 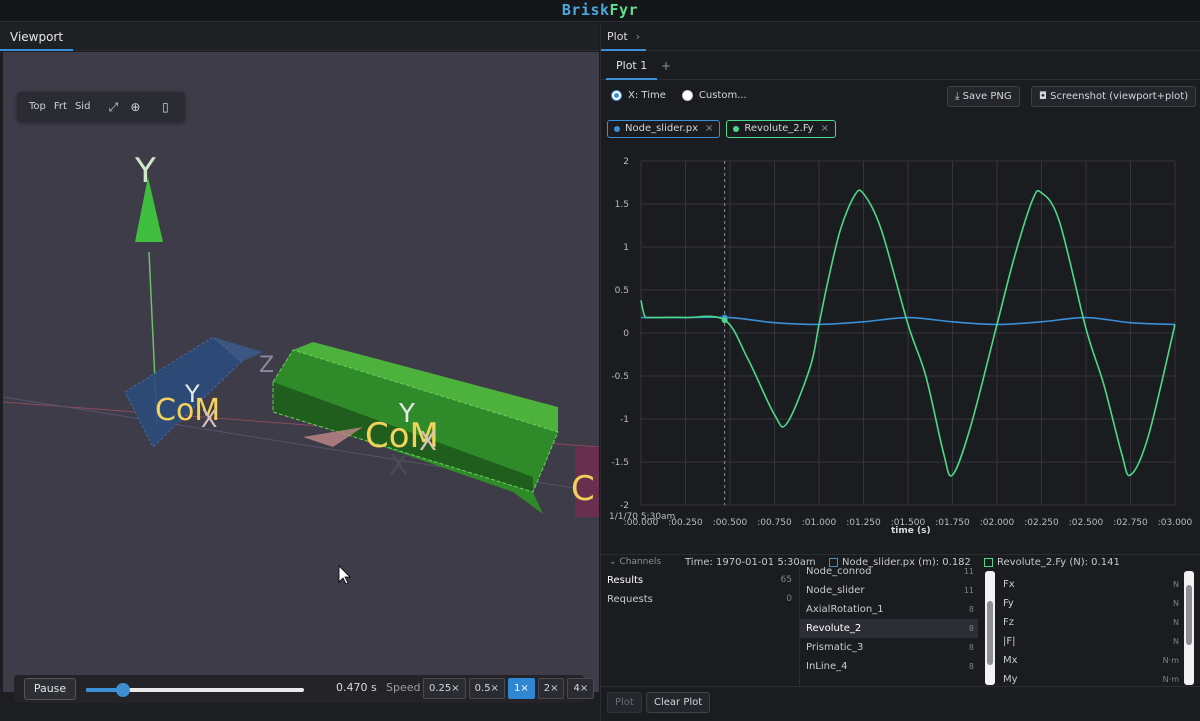 I want to click on view-side-button: Sid, so click(x=82, y=107).